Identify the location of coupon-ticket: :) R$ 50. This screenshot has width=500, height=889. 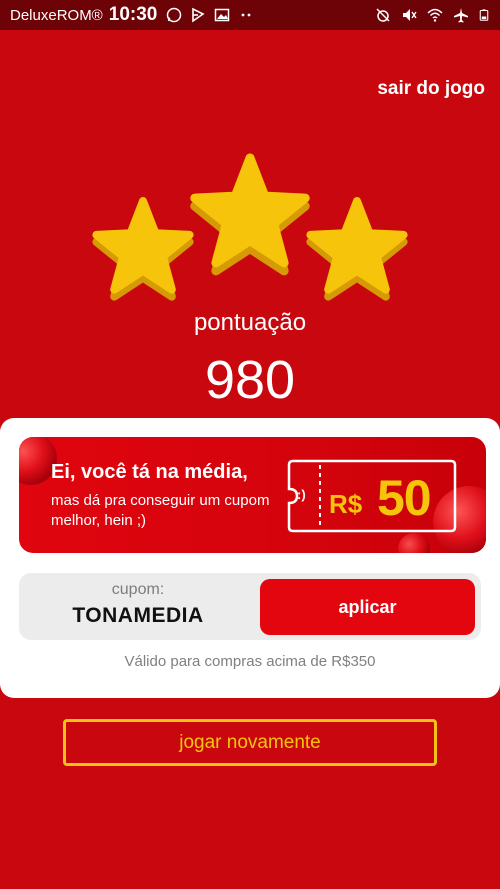
(372, 496).